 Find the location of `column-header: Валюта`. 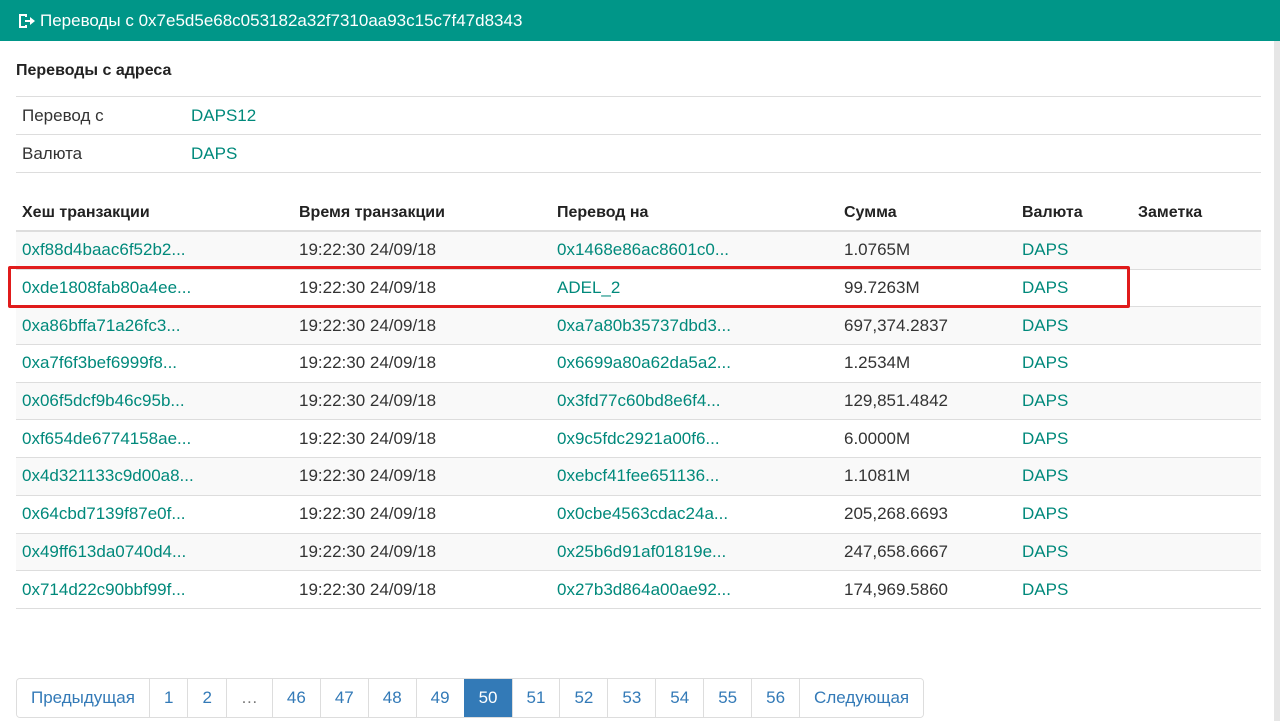

column-header: Валюта is located at coordinates (1052, 212).